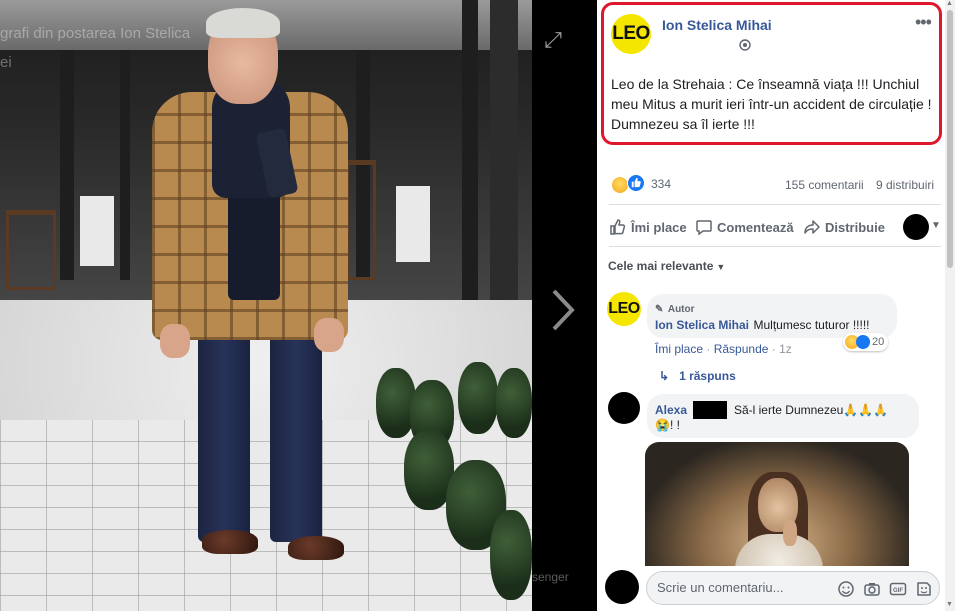 This screenshot has height=611, width=955. I want to click on comment-composer: GIF, so click(793, 588).